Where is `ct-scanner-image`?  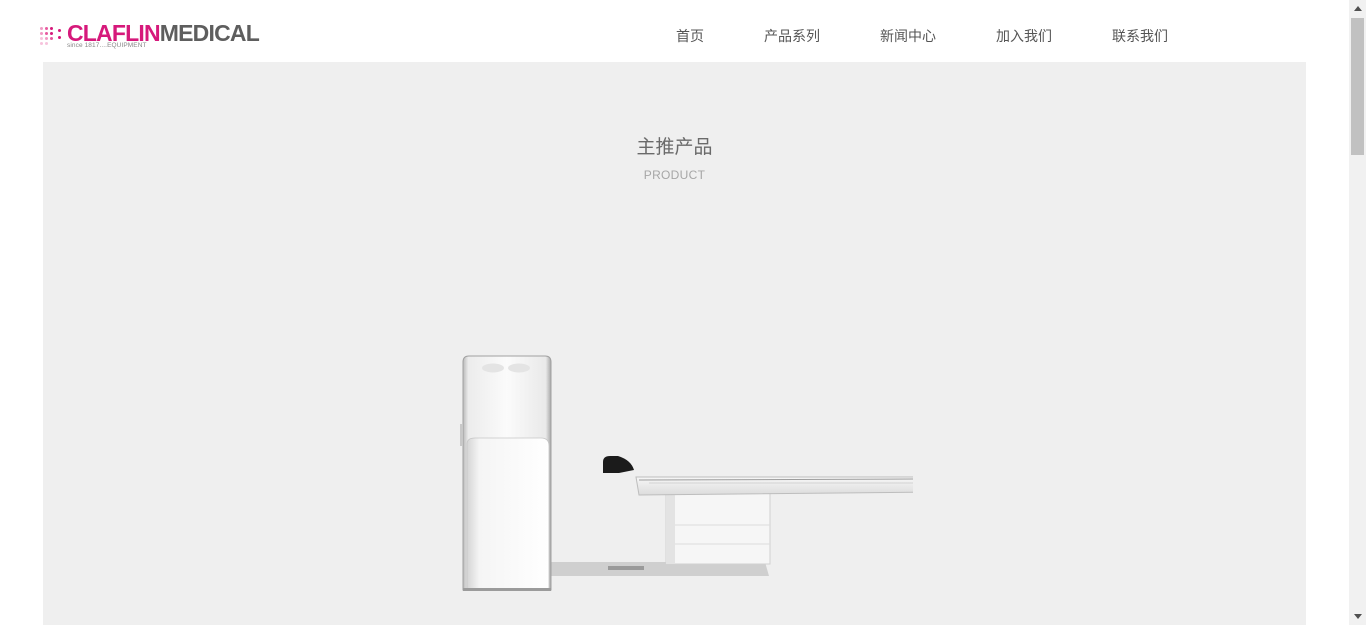
ct-scanner-image is located at coordinates (683, 474).